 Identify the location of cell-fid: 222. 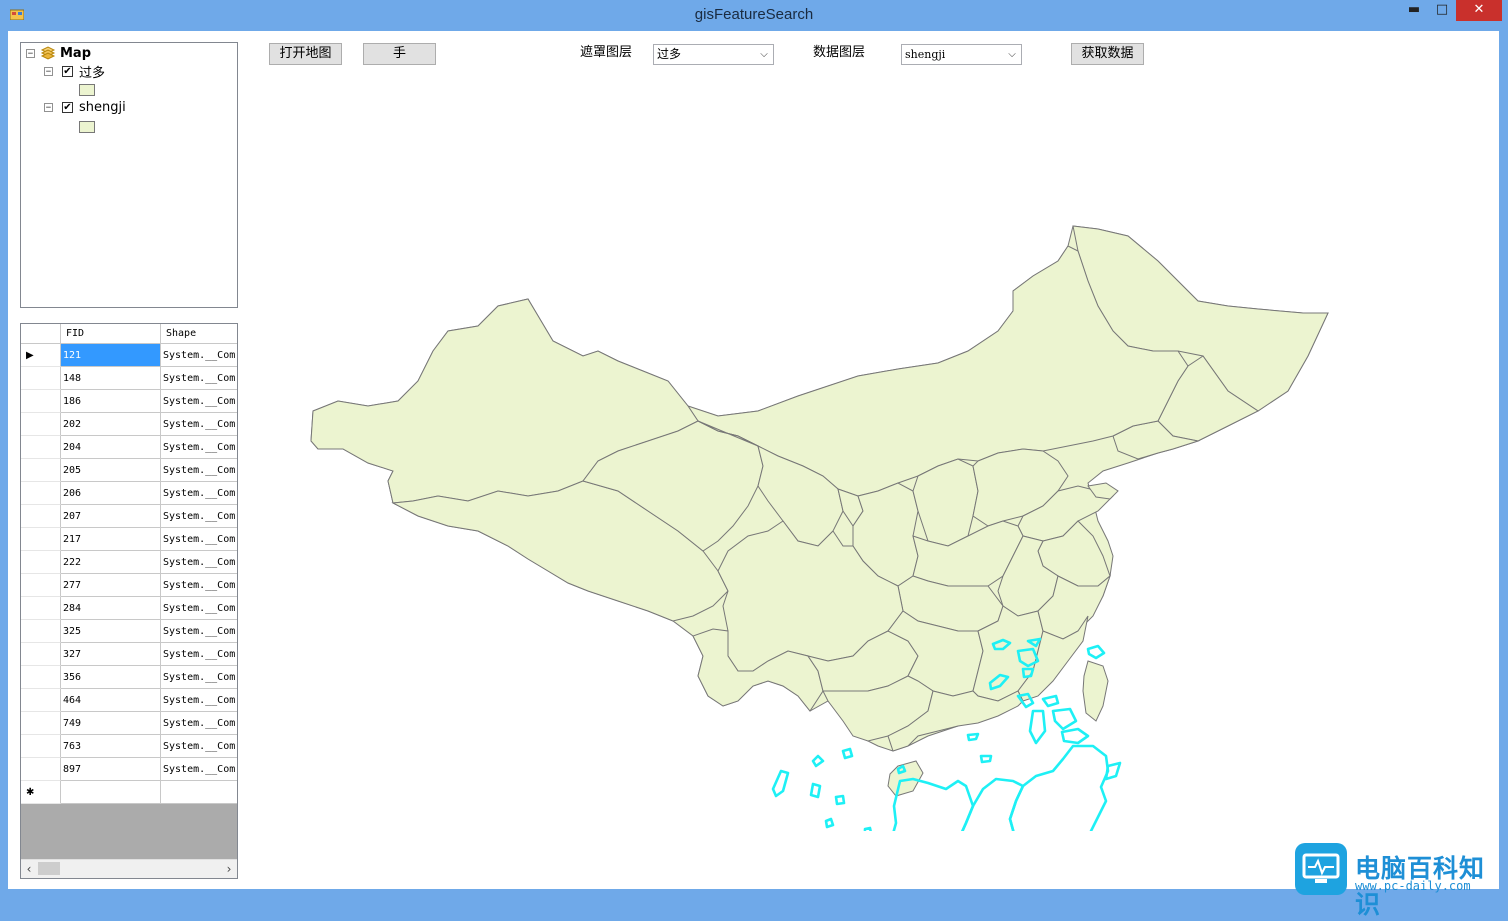
(111, 562).